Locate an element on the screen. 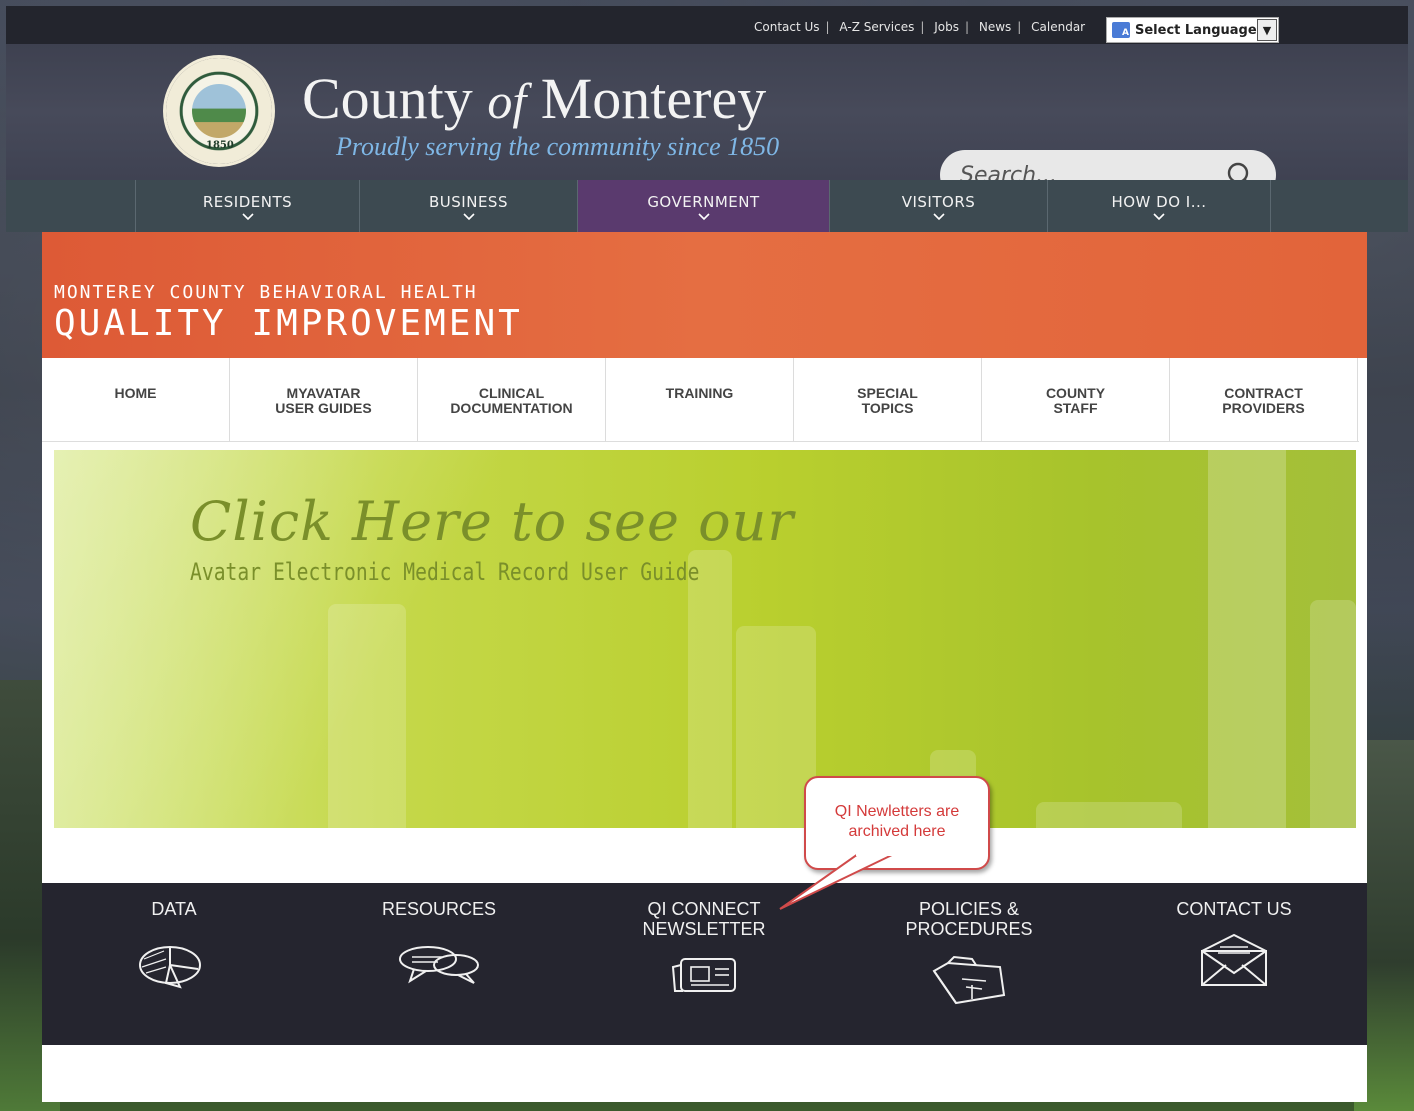 This screenshot has height=1111, width=1414. az-services-link: A-Z Services is located at coordinates (876, 27).